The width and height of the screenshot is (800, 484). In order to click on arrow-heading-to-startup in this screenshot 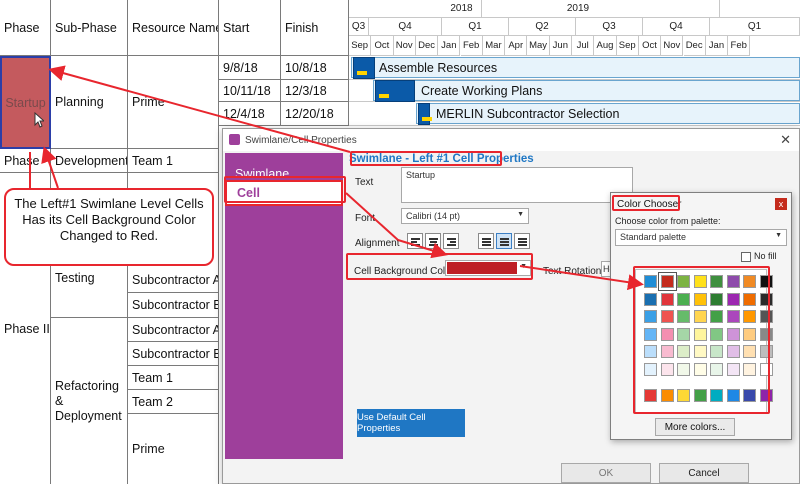, I will do `click(199, 109)`.